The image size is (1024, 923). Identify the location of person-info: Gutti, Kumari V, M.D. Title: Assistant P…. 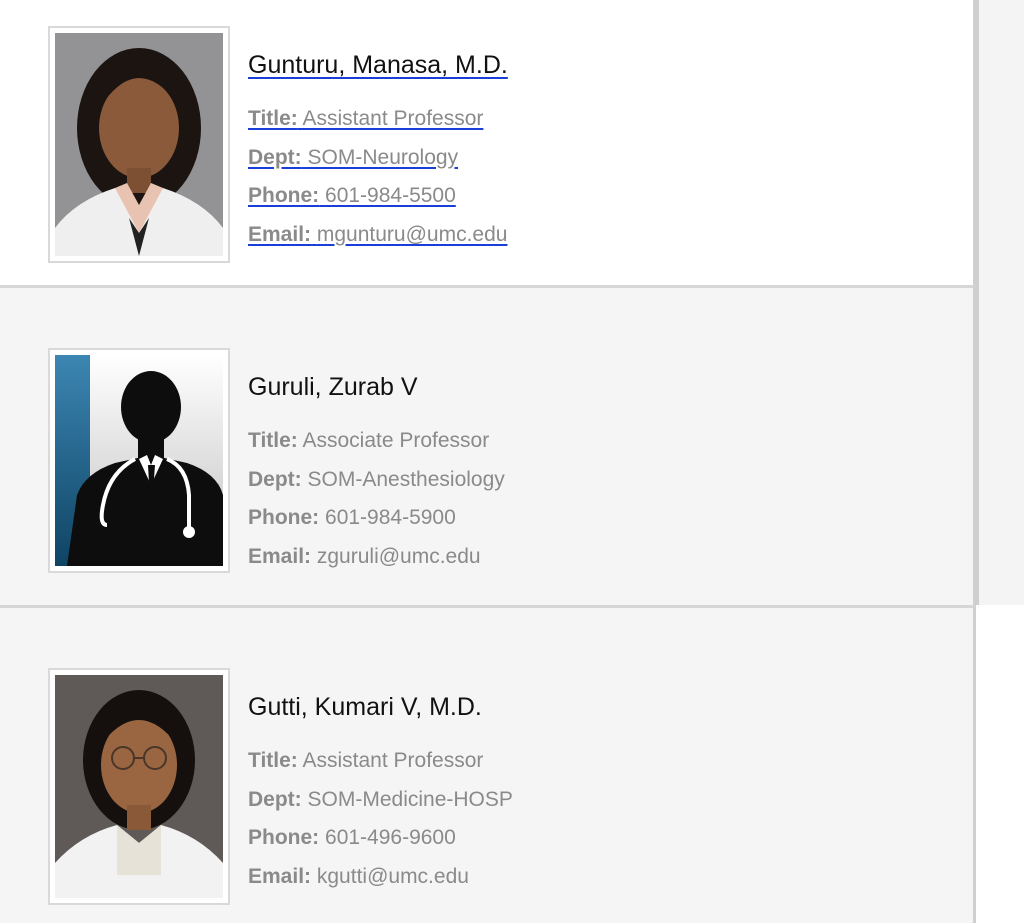
(380, 793).